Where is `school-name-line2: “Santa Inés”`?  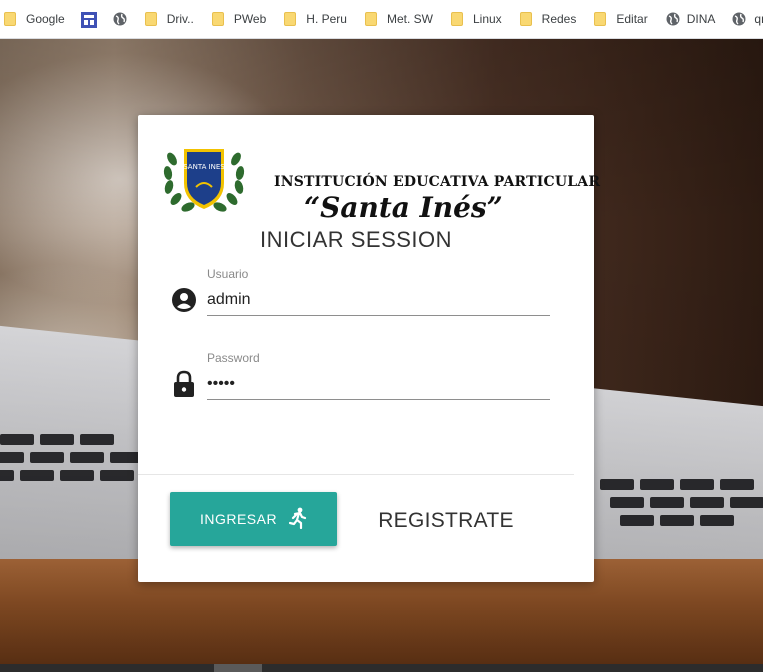
school-name-line2: “Santa Inés” is located at coordinates (403, 207).